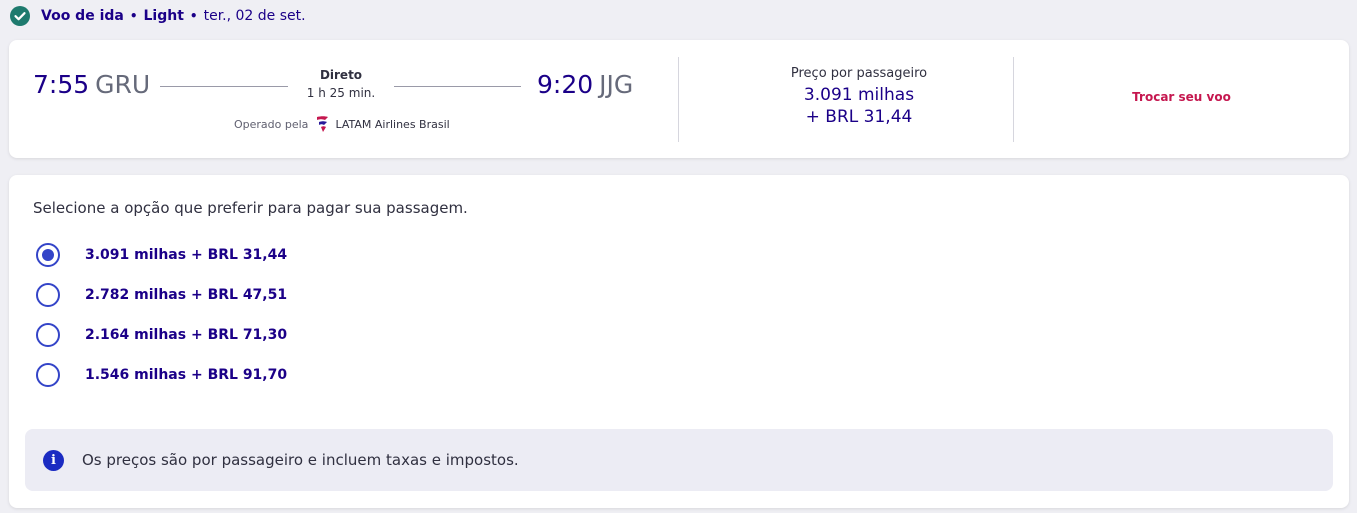 The image size is (1357, 513). What do you see at coordinates (186, 335) in the screenshot?
I see `payment-option-label: 2.164 milhas + BRL 71,30` at bounding box center [186, 335].